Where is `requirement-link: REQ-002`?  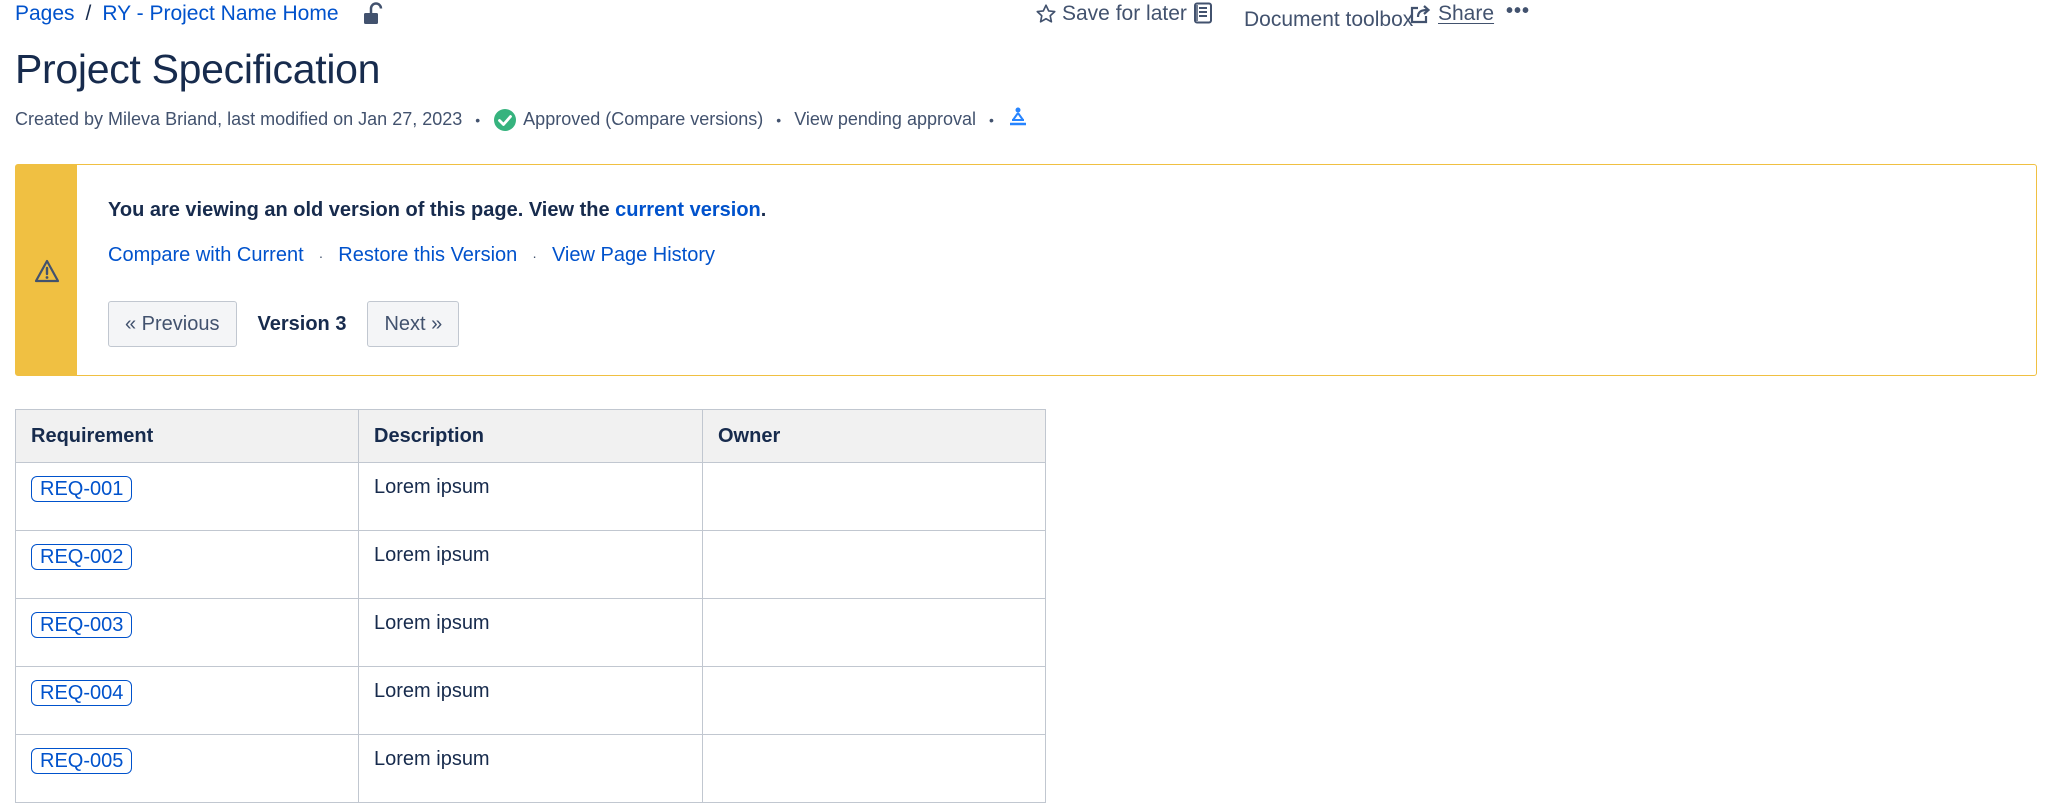
requirement-link: REQ-002 is located at coordinates (82, 557).